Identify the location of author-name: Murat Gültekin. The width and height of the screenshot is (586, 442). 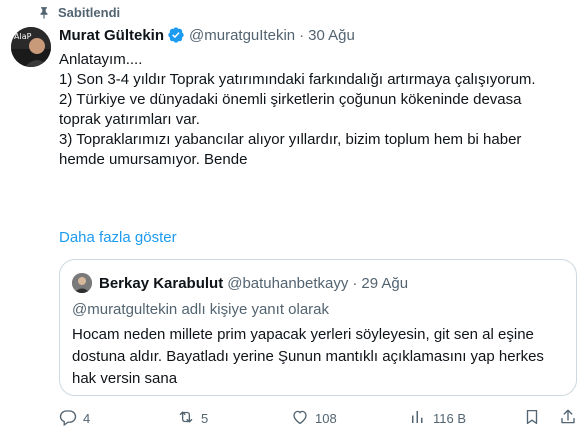
(111, 35).